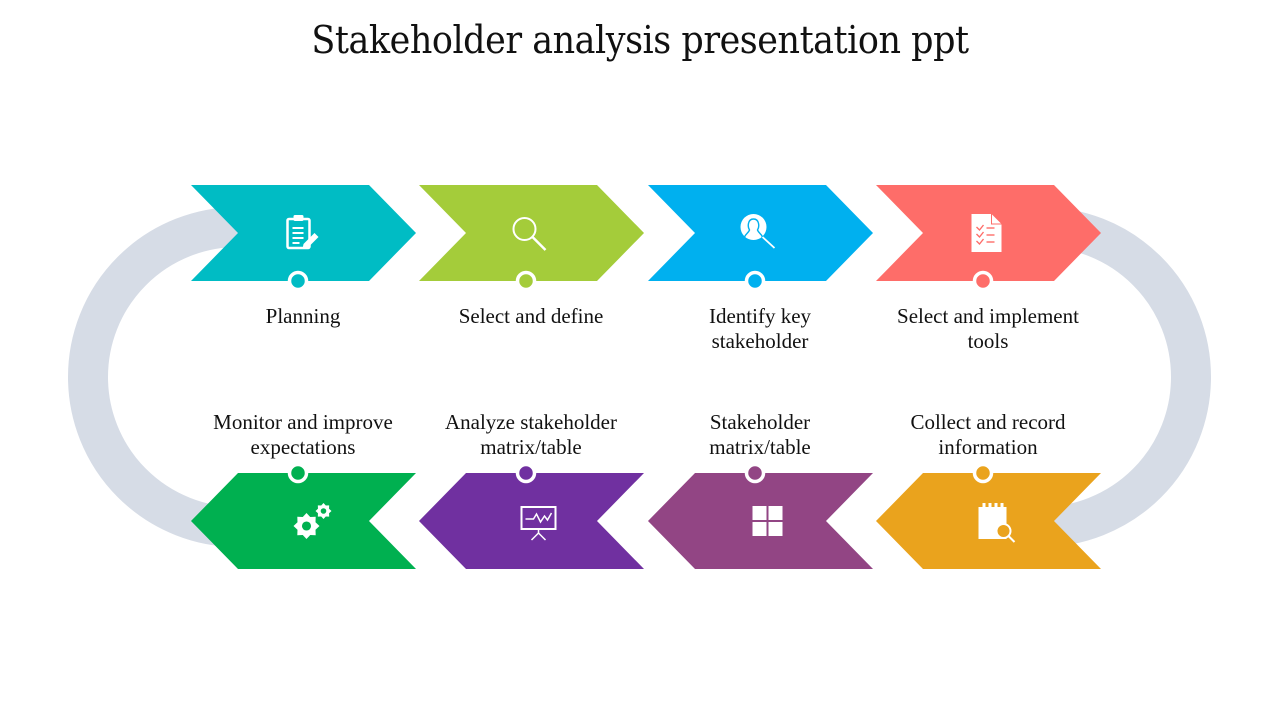  I want to click on top-step-label-3: Identify key stakeholder, so click(760, 328).